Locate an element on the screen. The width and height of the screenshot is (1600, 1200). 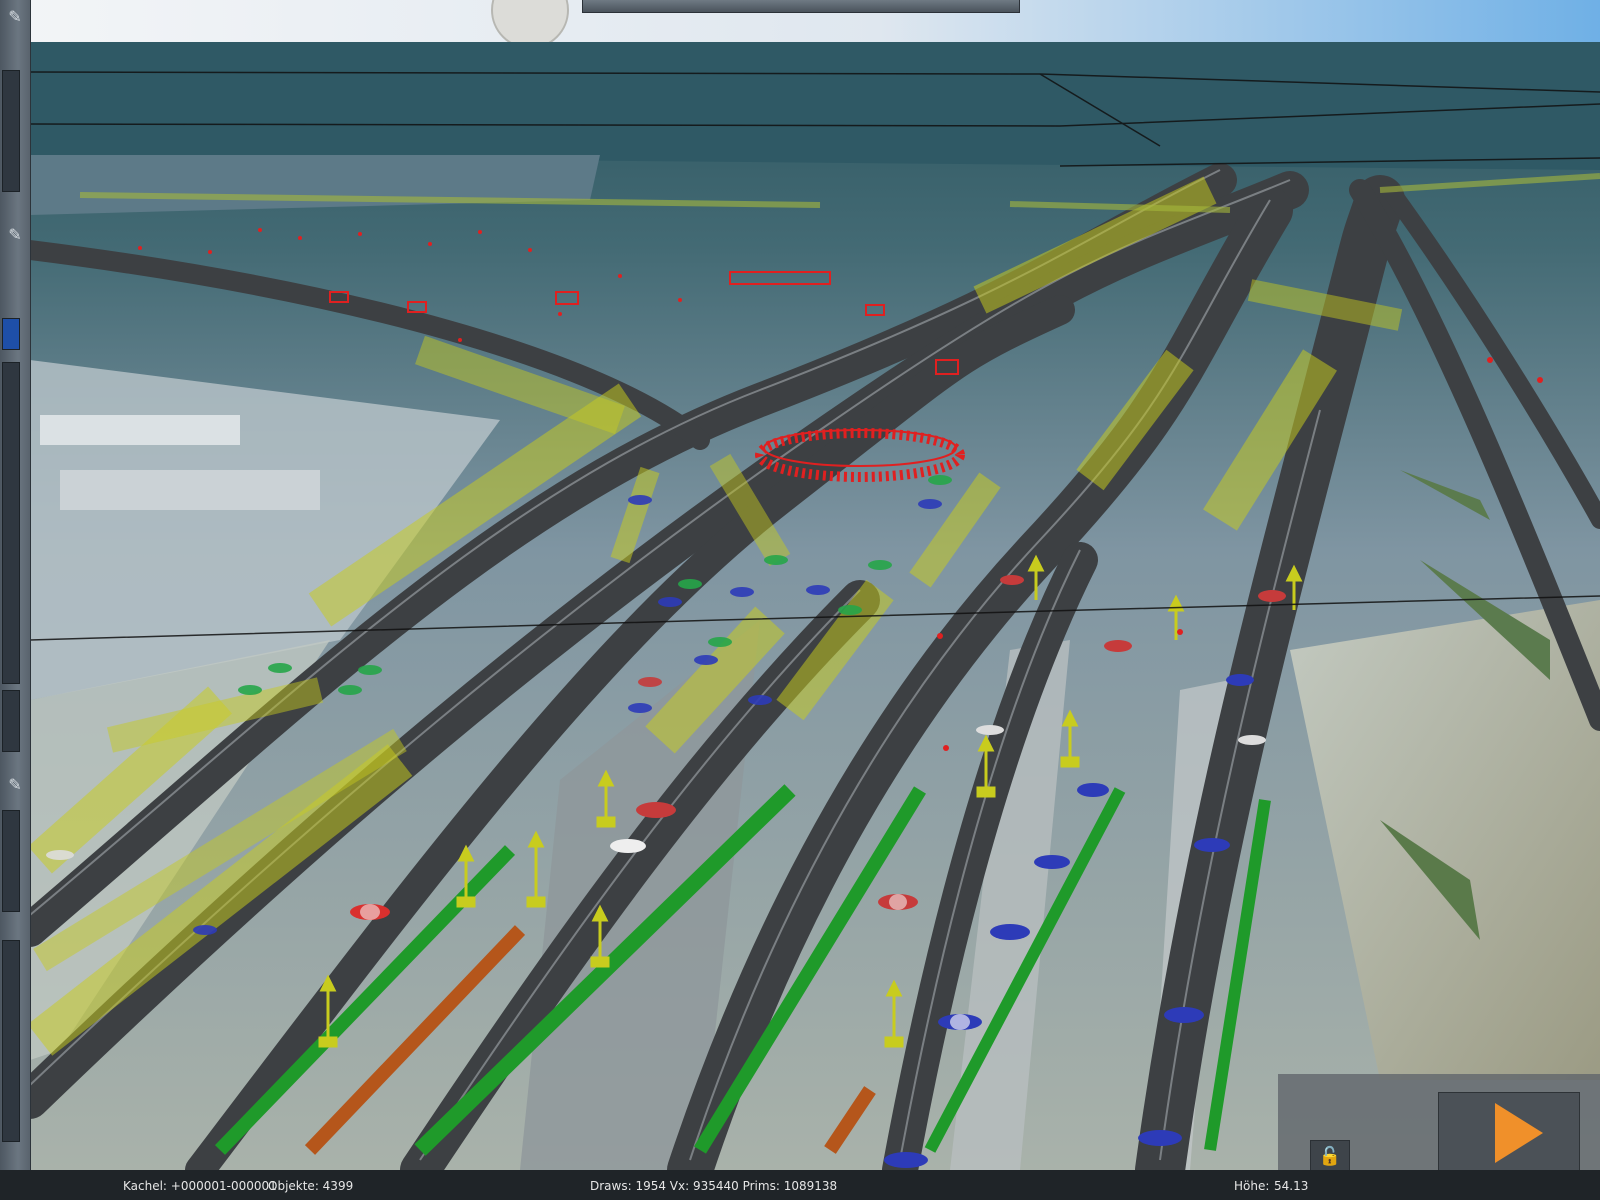
rail-panel-top is located at coordinates (11, 131).